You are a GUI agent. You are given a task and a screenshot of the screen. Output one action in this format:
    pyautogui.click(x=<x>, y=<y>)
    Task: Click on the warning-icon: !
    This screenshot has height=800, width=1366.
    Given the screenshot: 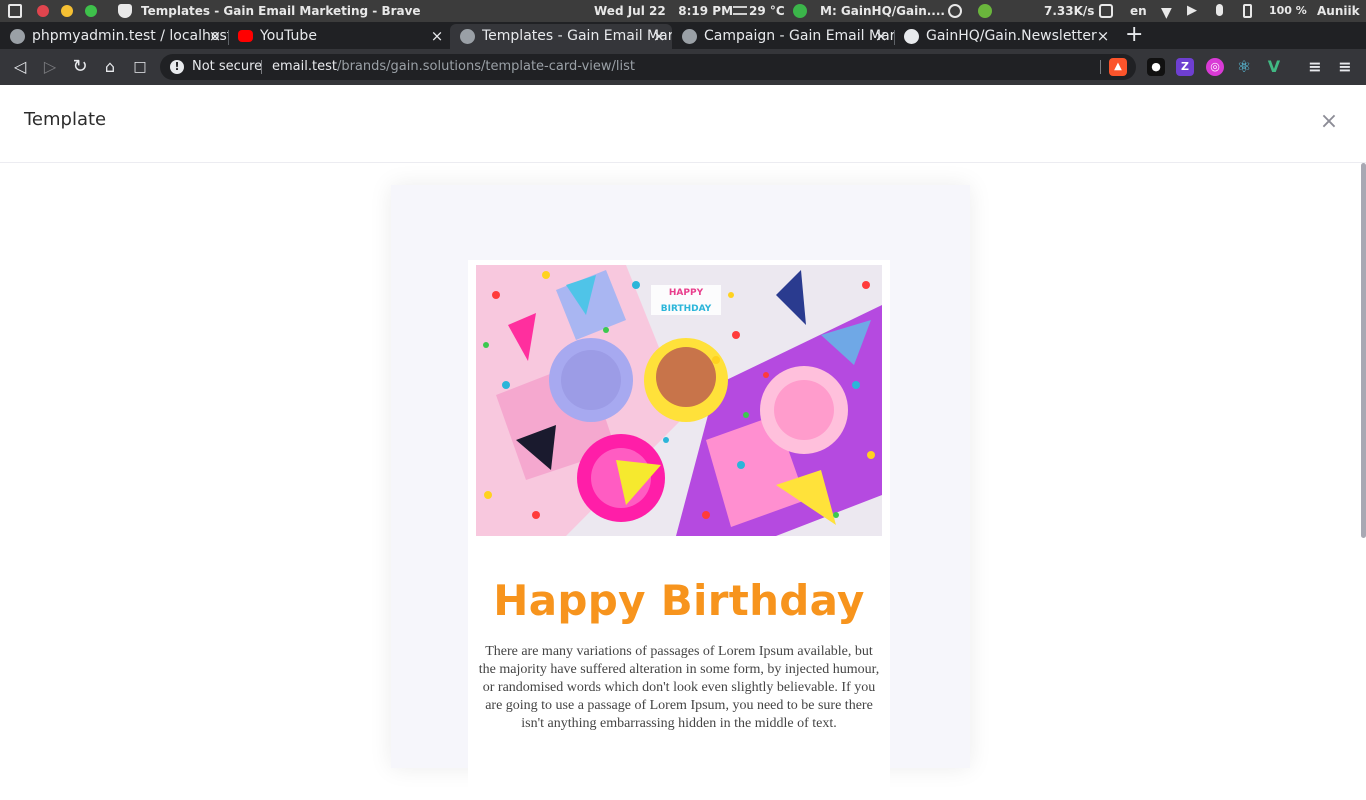 What is the action you would take?
    pyautogui.click(x=177, y=67)
    